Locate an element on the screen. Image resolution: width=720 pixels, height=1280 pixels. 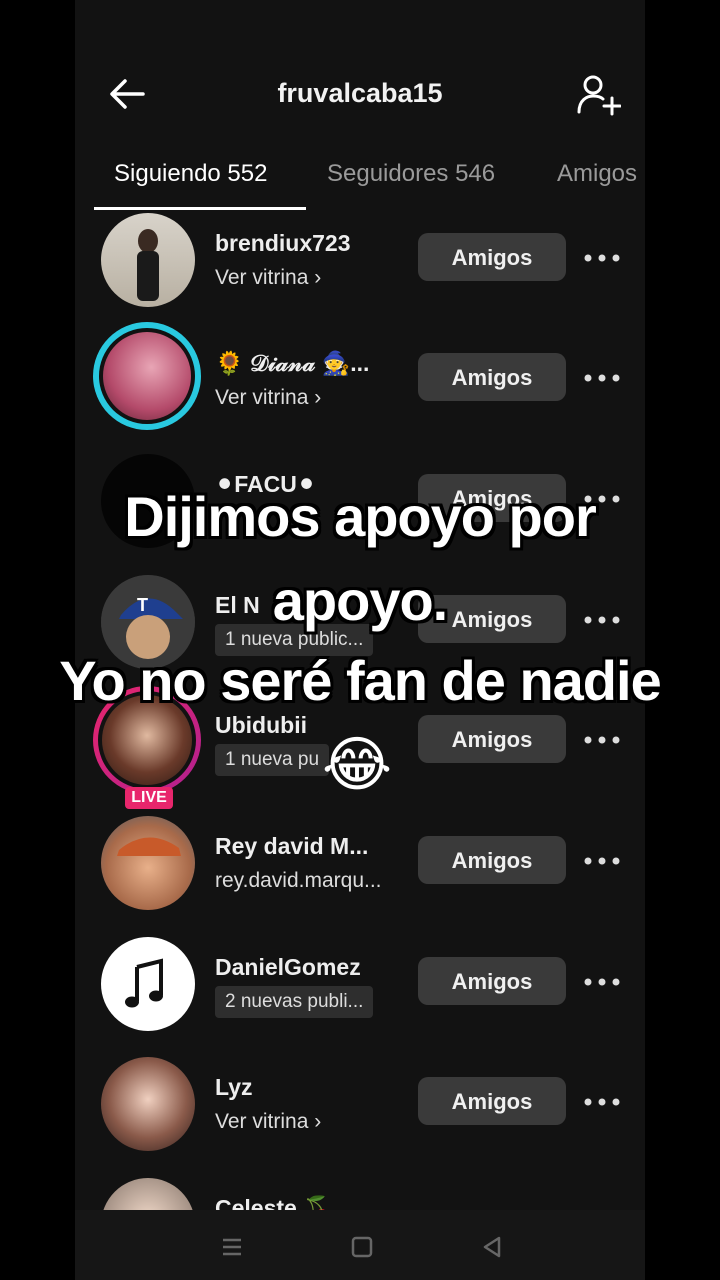
list-item: DanielGomez 2 nuevas publi... Amigos is located at coordinates (360, 994).